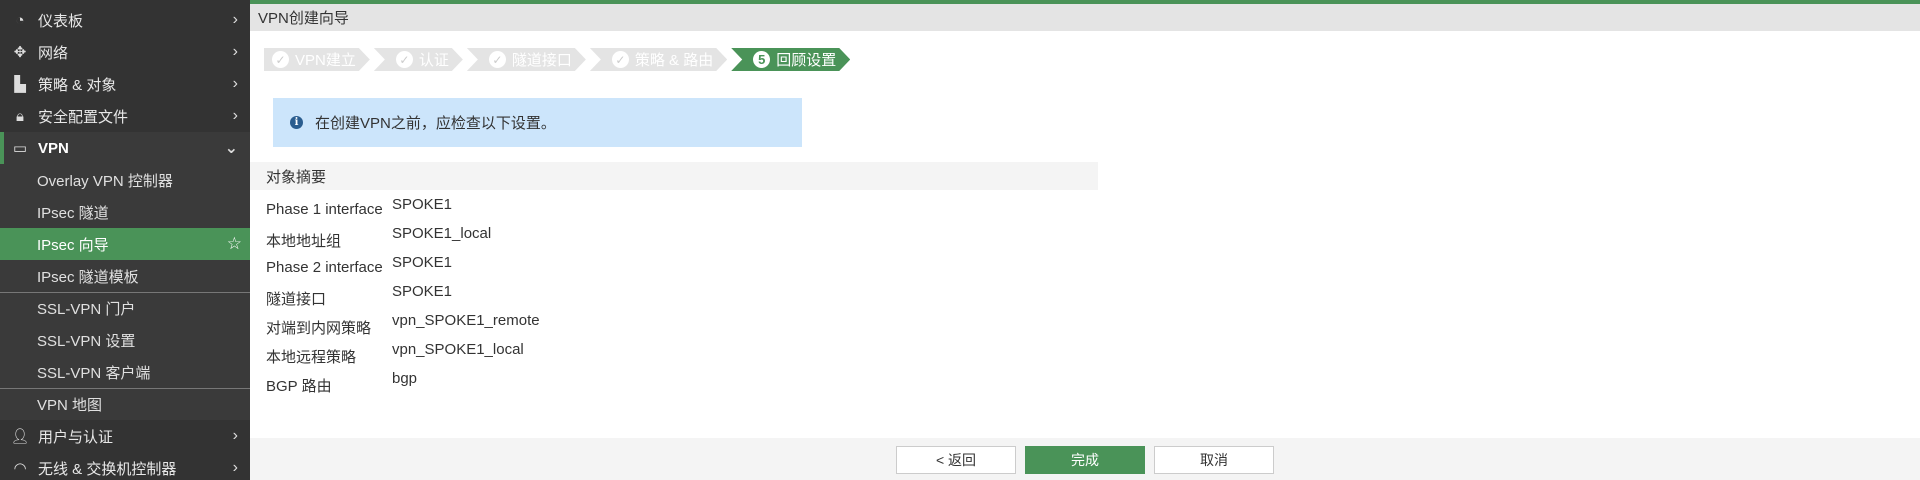 The image size is (1920, 480). Describe the element at coordinates (125, 20) in the screenshot. I see `sidebar-item-dashboard: ◔ 仪表板 ›` at that location.